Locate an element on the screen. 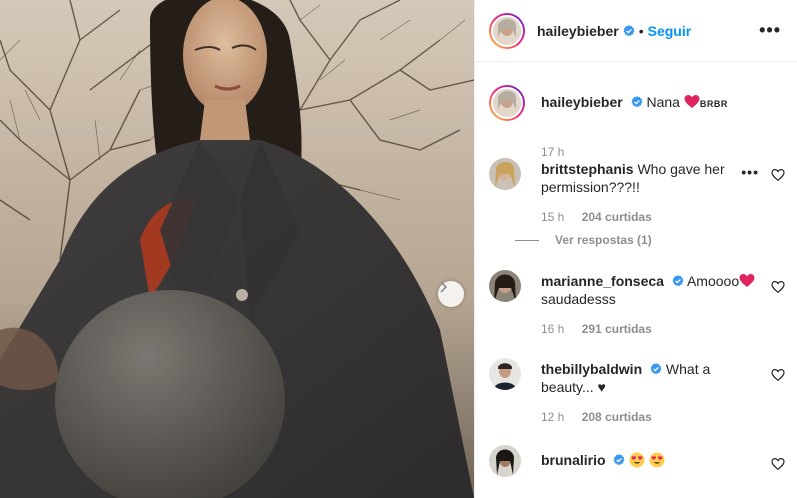  post-header: haileybieber • Seguir ••• is located at coordinates (636, 31).